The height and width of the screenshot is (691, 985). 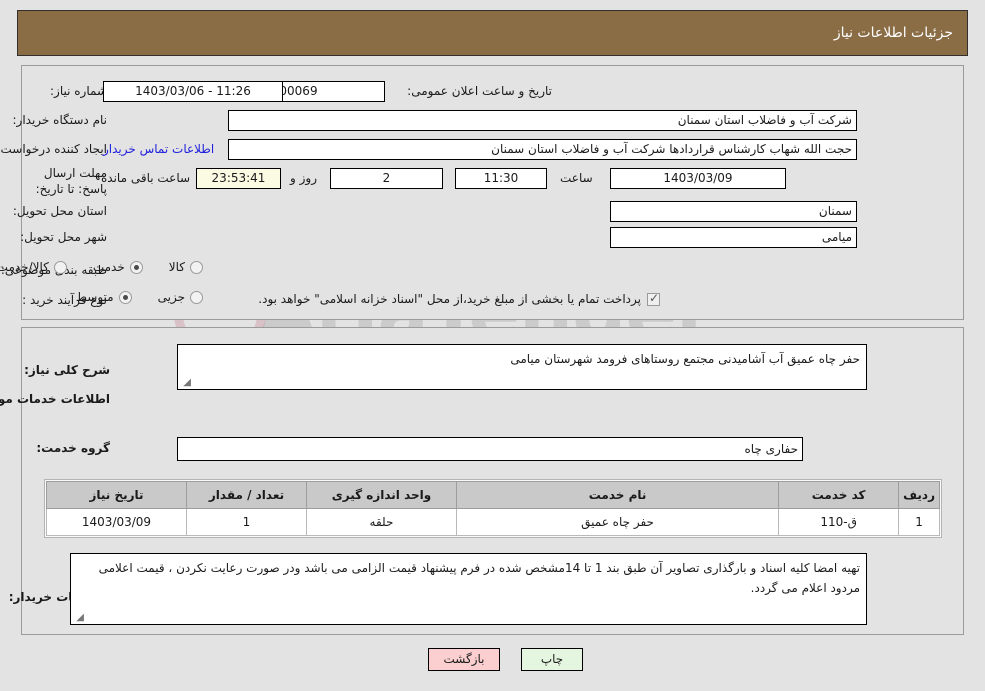 What do you see at coordinates (303, 178) in the screenshot?
I see `remaining-days-label: روز و` at bounding box center [303, 178].